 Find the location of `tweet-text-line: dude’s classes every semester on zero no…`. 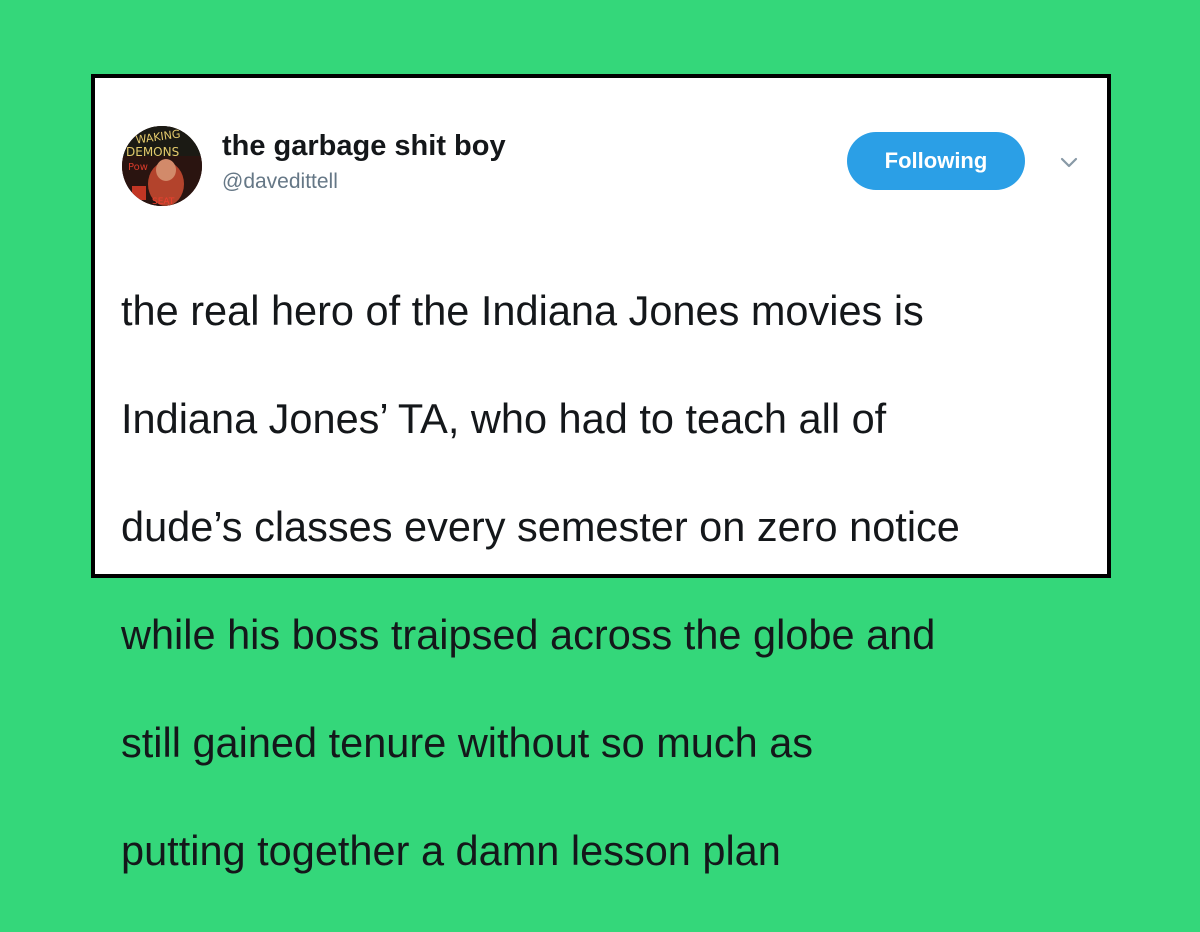

tweet-text-line: dude’s classes every semester on zero no… is located at coordinates (540, 526).